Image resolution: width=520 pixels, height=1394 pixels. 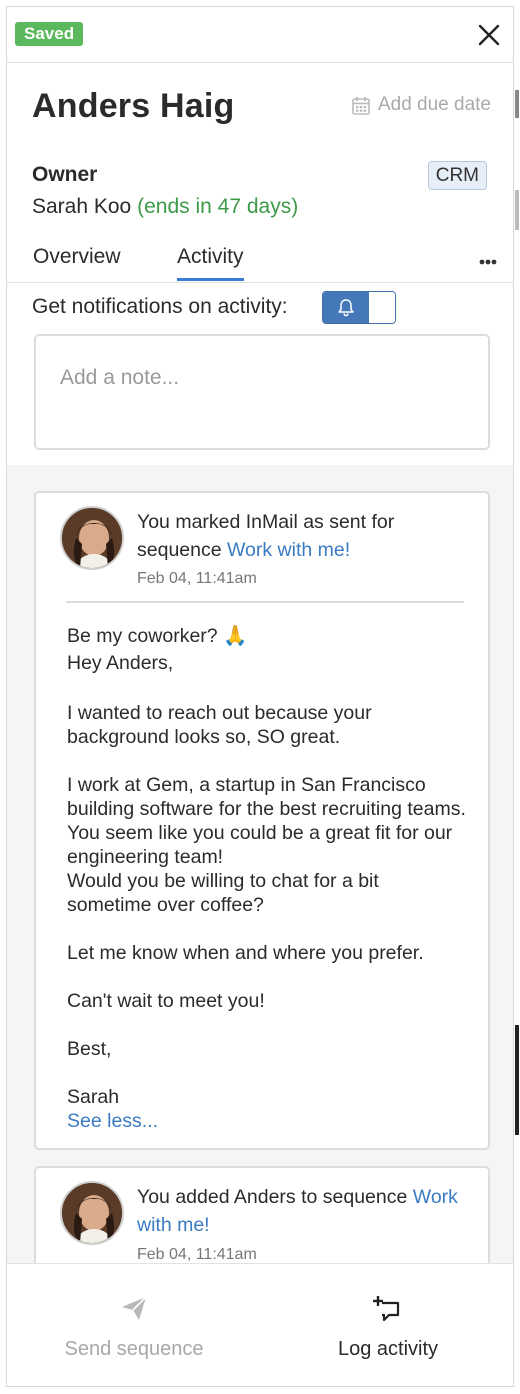 What do you see at coordinates (382, 307) in the screenshot?
I see `toggle-off-segment` at bounding box center [382, 307].